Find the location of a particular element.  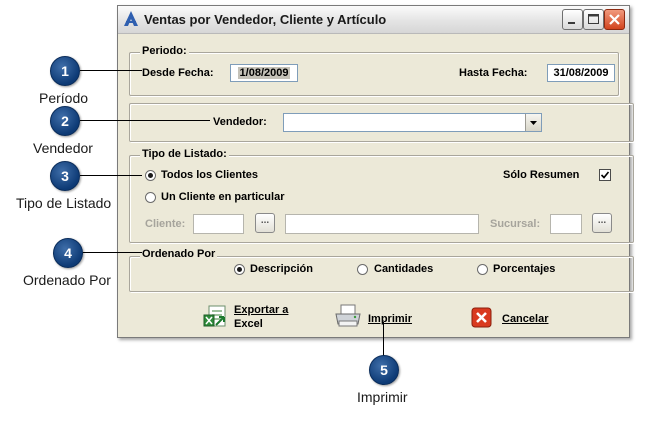

radio-todos-clientes is located at coordinates (150, 175).